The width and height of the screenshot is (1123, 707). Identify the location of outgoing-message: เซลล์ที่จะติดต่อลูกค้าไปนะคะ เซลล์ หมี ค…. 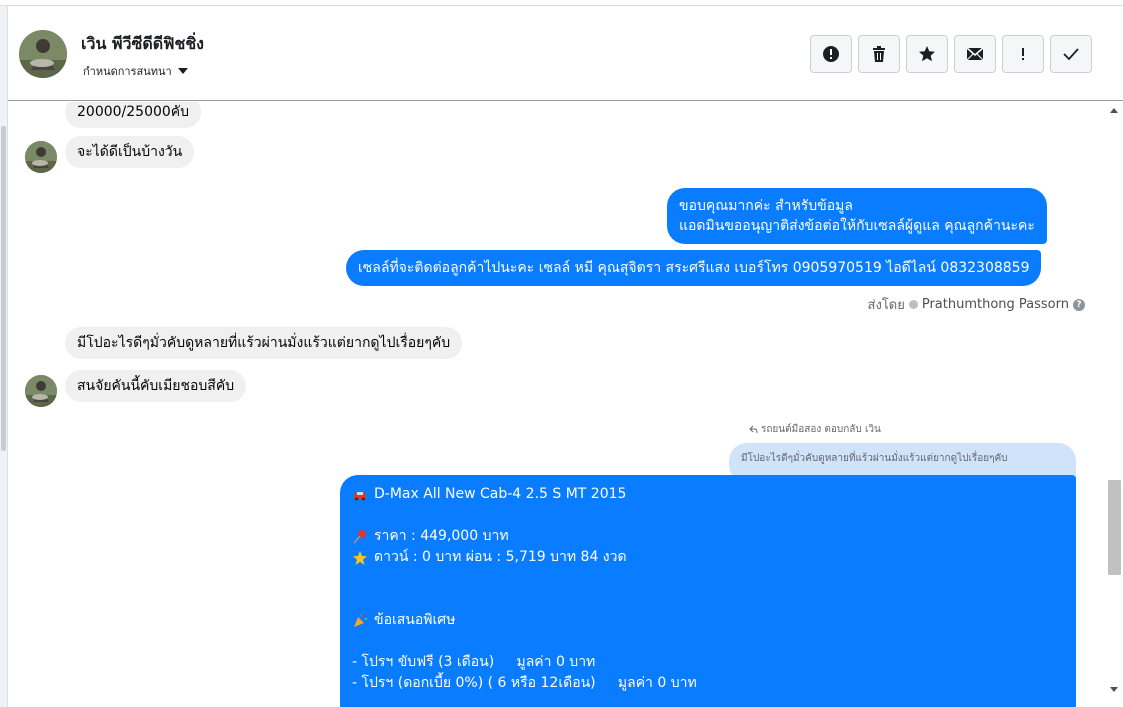
(694, 268).